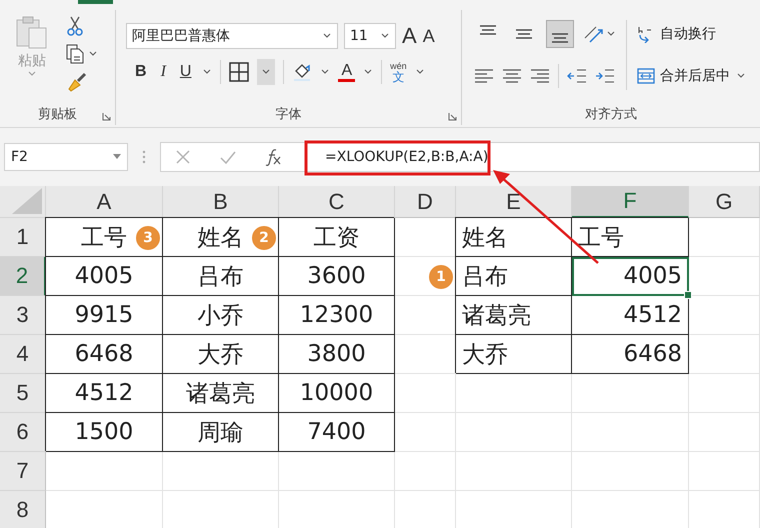 This screenshot has height=528, width=760. I want to click on table-cell: 小乔, so click(221, 315).